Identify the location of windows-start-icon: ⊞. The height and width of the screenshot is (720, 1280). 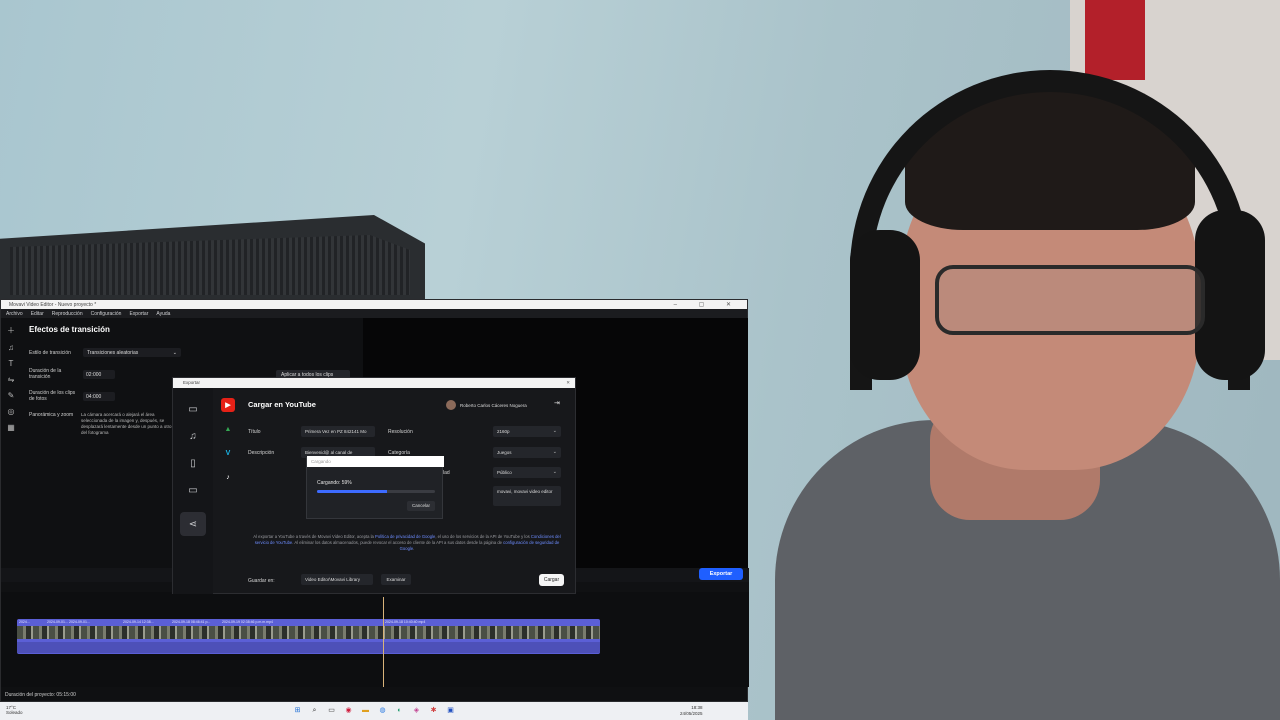
(297, 710).